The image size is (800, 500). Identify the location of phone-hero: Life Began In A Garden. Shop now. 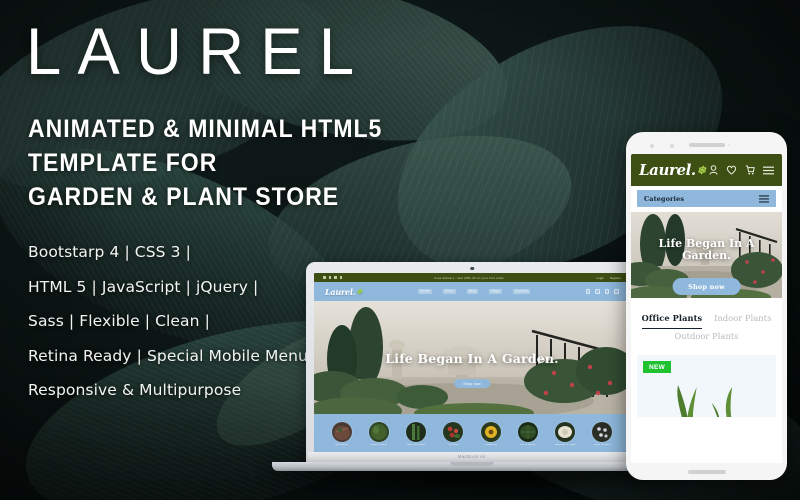
(706, 255).